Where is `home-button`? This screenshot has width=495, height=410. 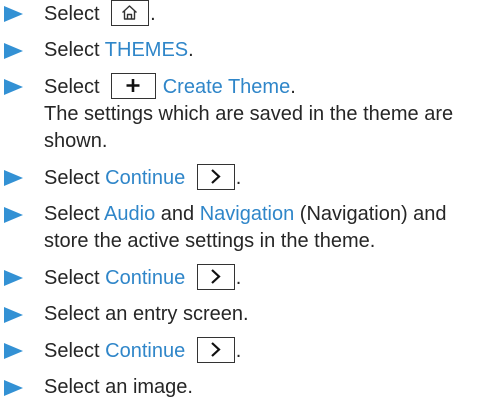
home-button is located at coordinates (130, 13).